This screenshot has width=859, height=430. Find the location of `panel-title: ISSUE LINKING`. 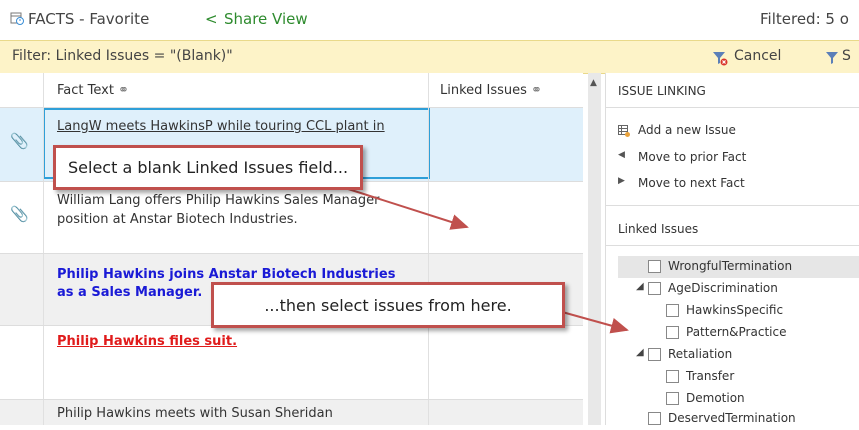

panel-title: ISSUE LINKING is located at coordinates (662, 91).